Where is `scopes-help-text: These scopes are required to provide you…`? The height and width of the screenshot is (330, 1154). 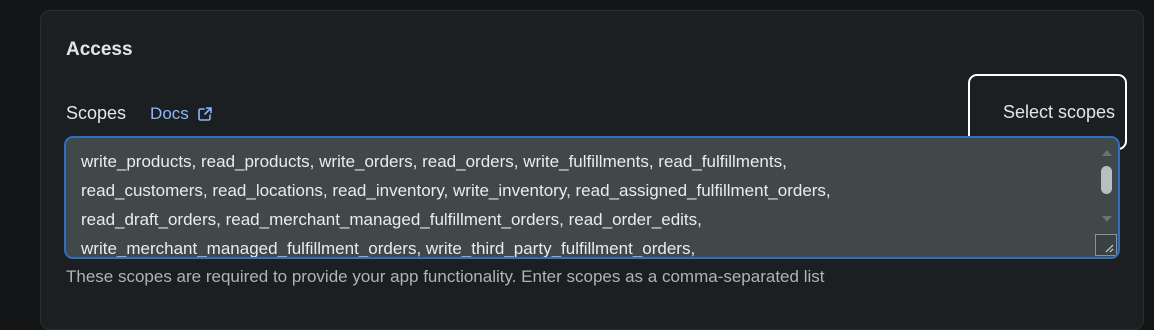
scopes-help-text: These scopes are required to provide you… is located at coordinates (445, 276).